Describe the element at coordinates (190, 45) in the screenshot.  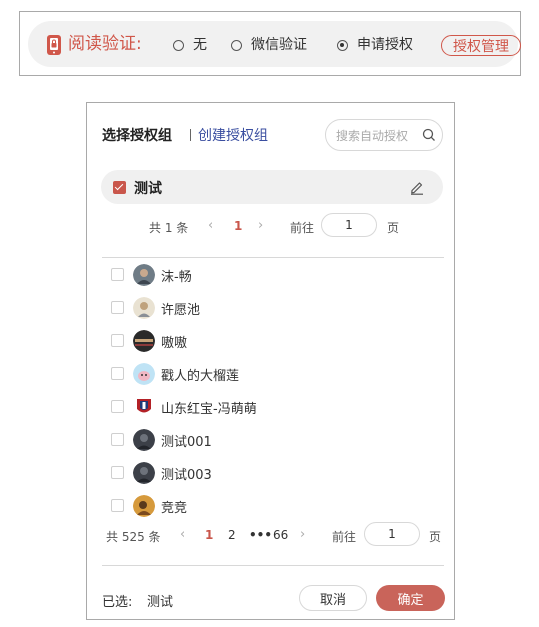
I see `radio-none: 无` at that location.